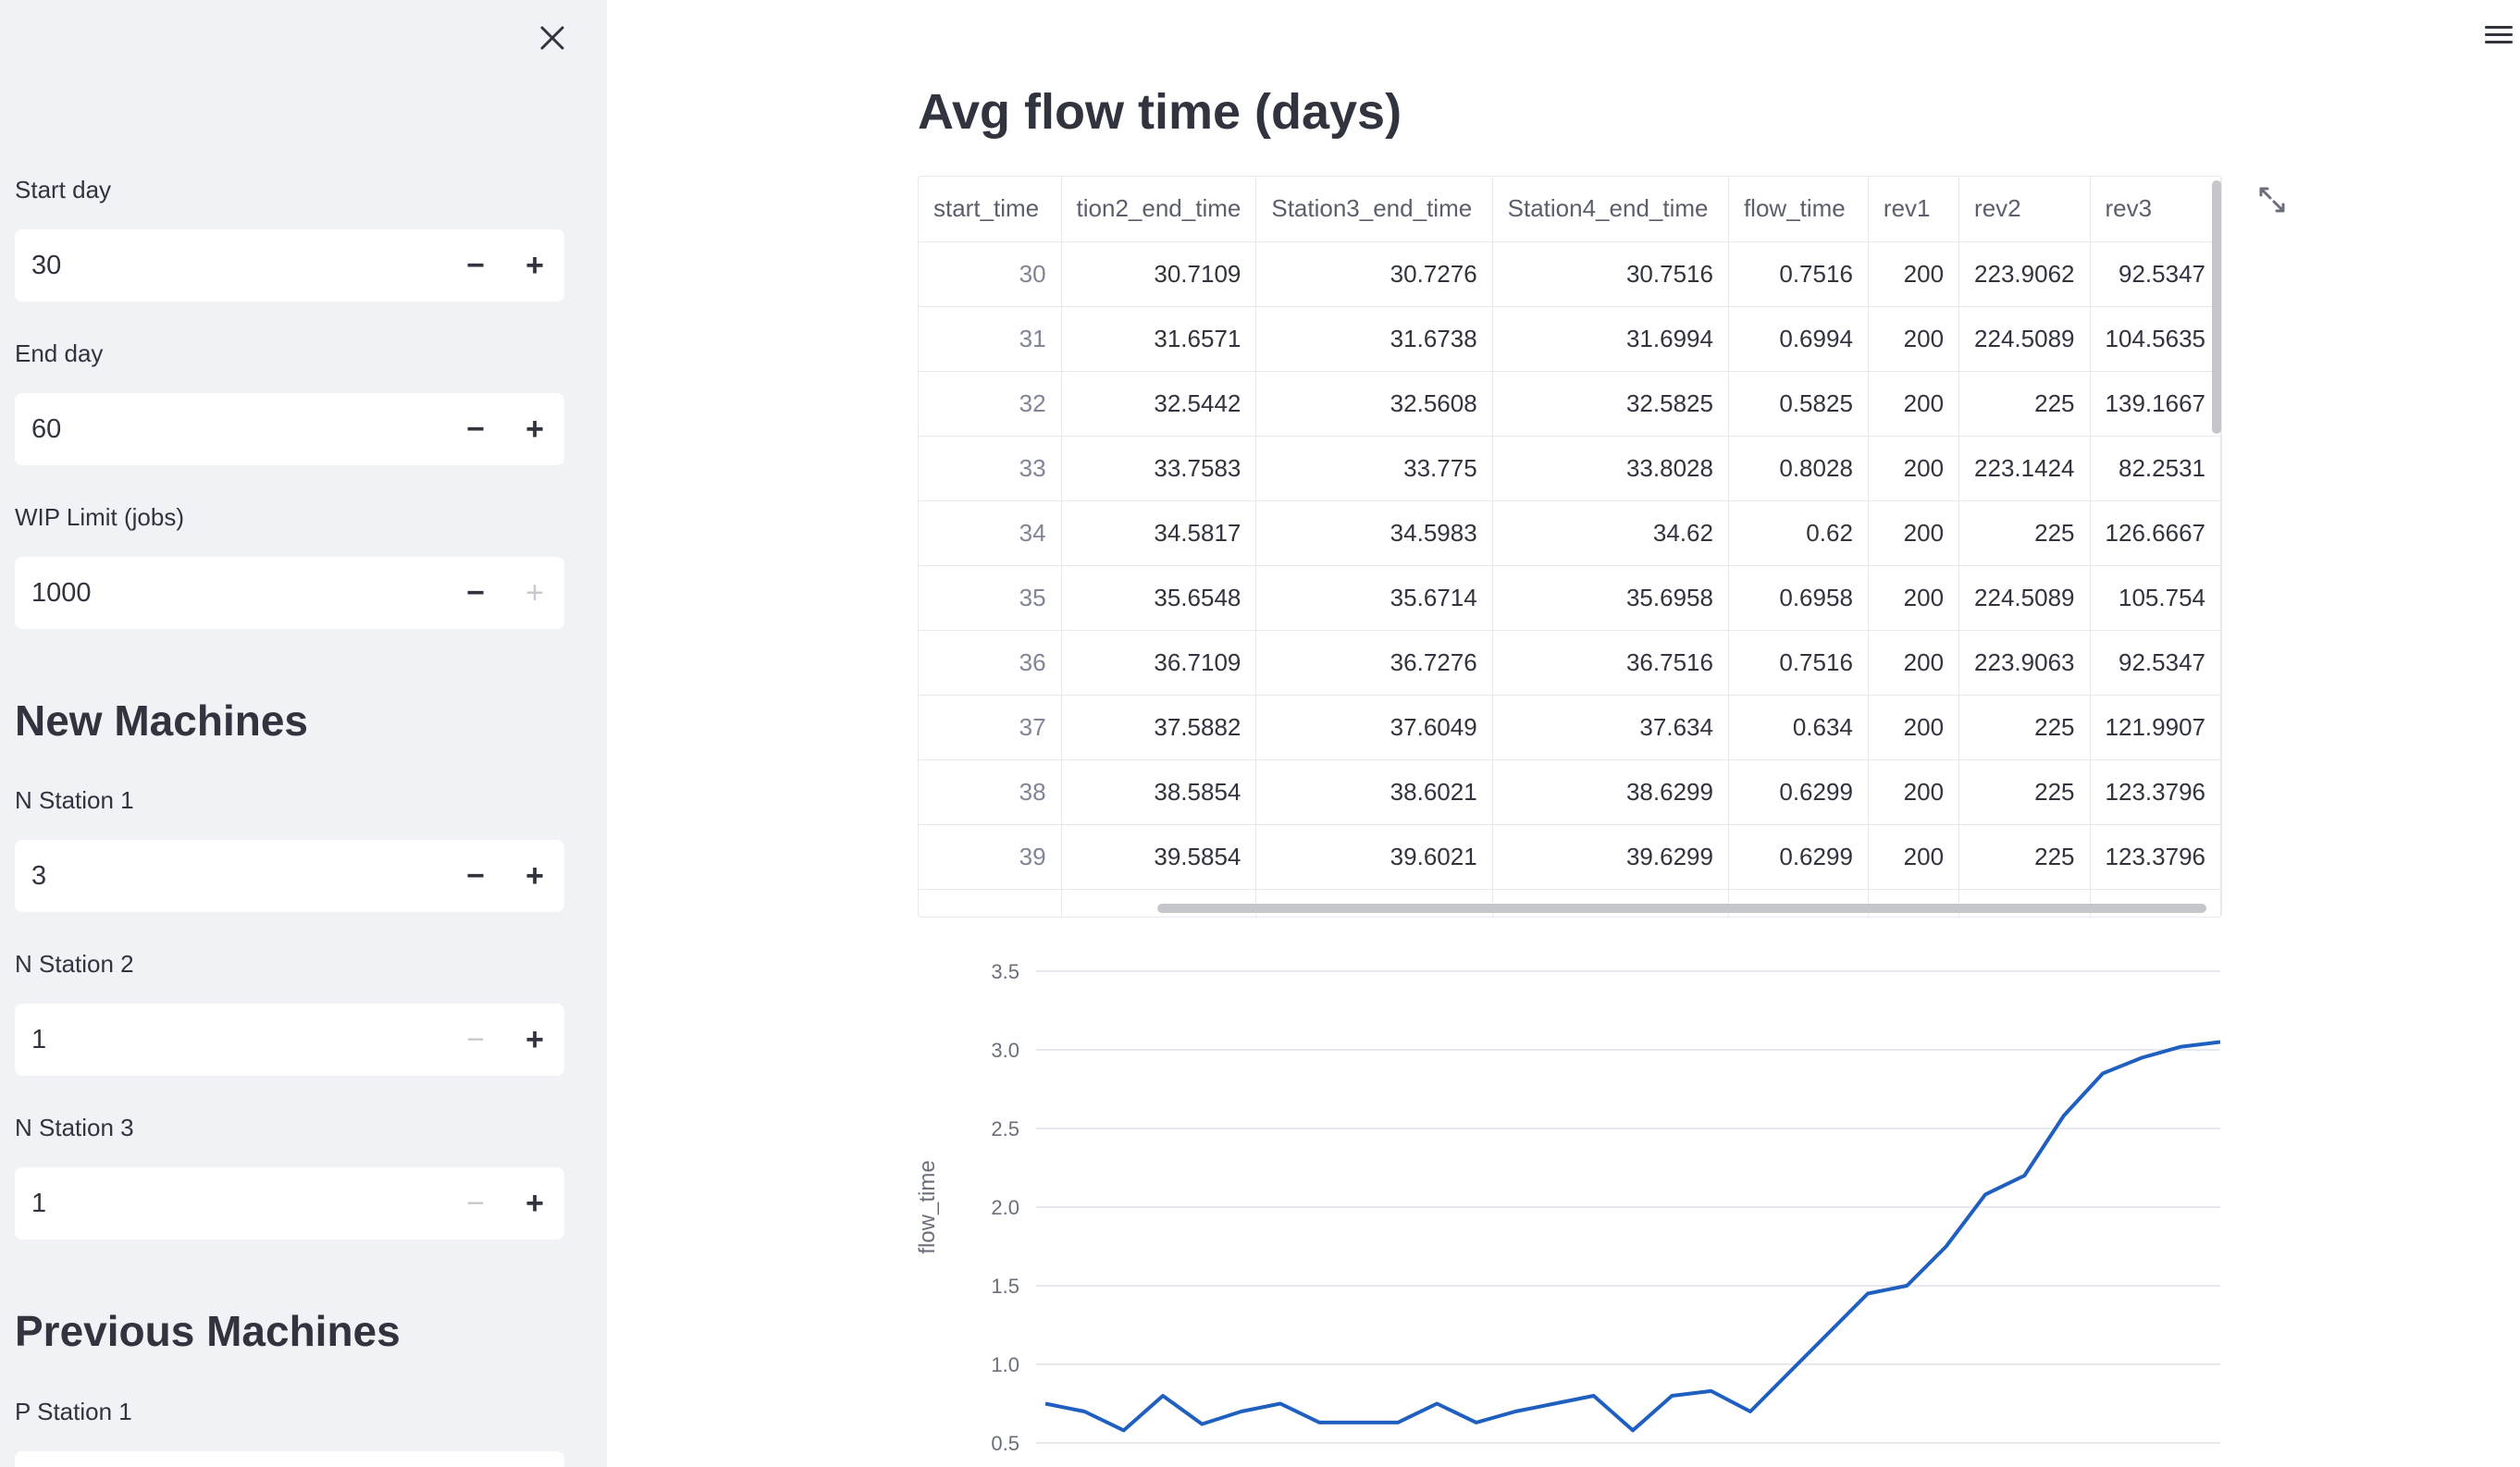 This screenshot has height=1467, width=2520. Describe the element at coordinates (1610, 209) in the screenshot. I see `column-header-3: Station4_end_time` at that location.